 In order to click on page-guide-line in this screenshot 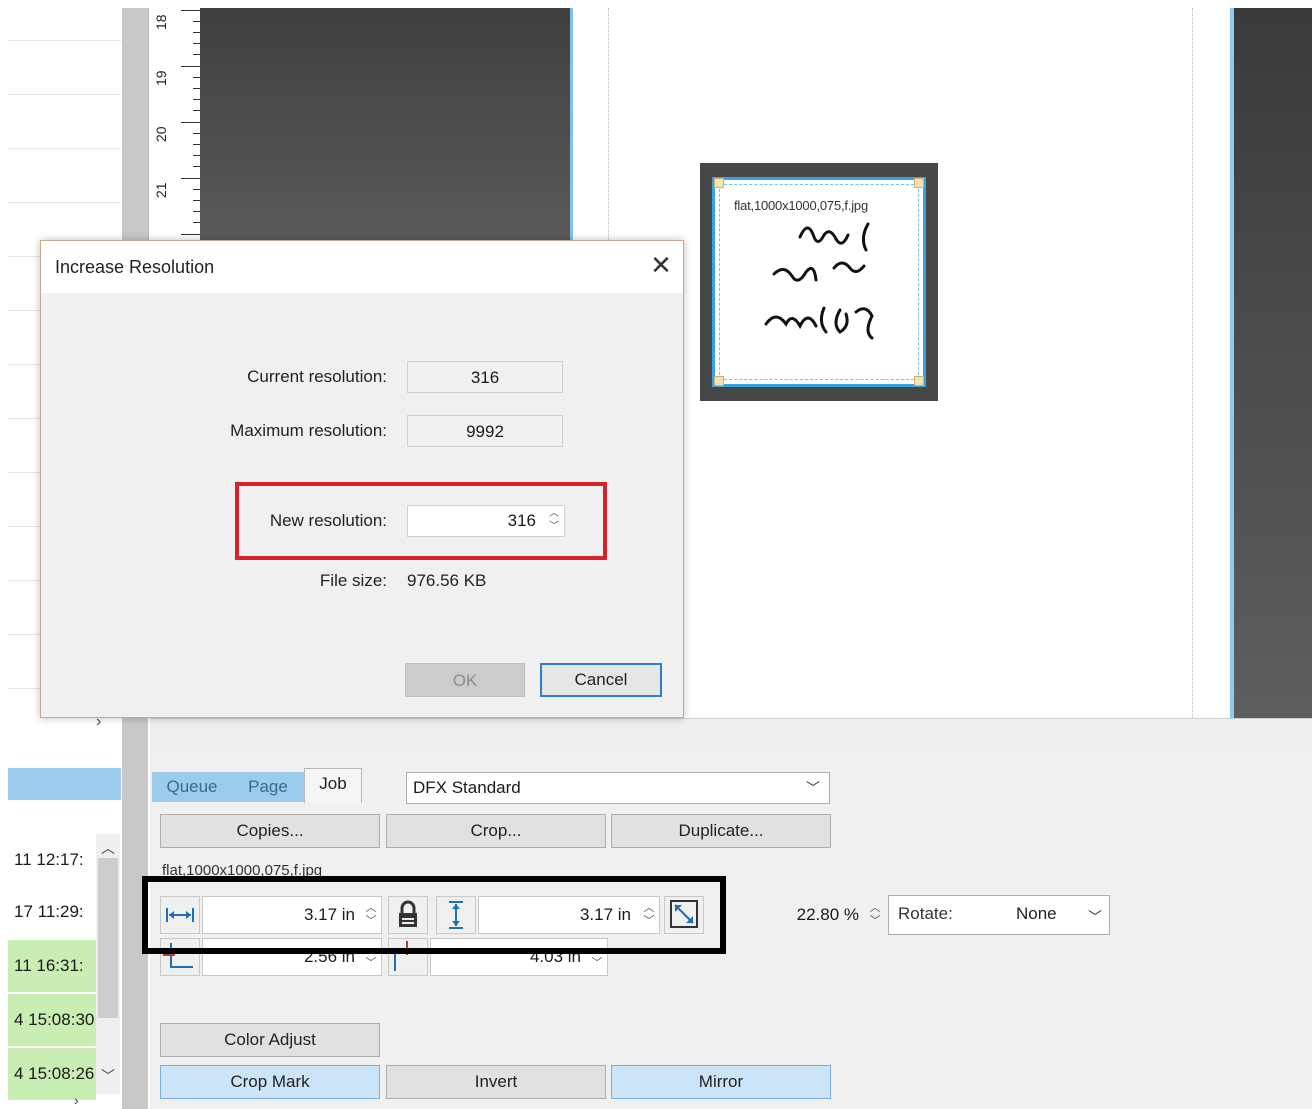, I will do `click(1192, 363)`.